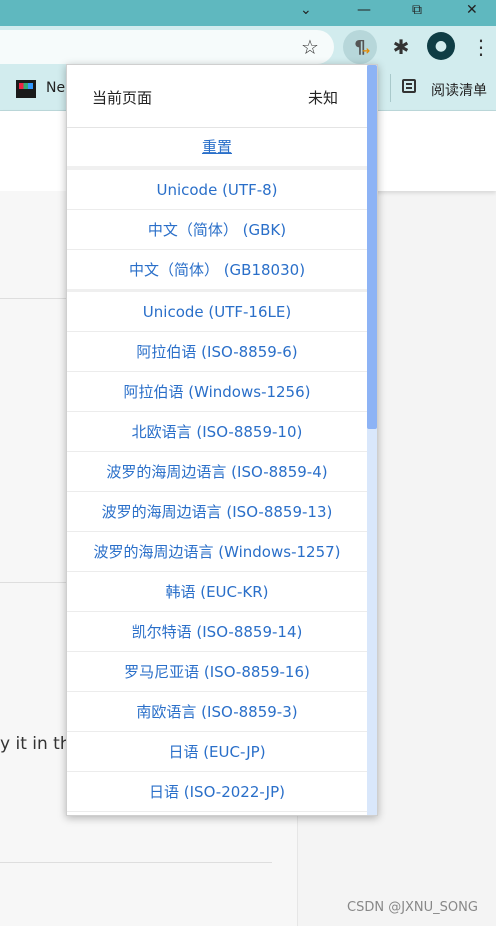 The width and height of the screenshot is (496, 926). Describe the element at coordinates (217, 792) in the screenshot. I see `encoding-option: 日语 (ISO-2022-JP)` at that location.